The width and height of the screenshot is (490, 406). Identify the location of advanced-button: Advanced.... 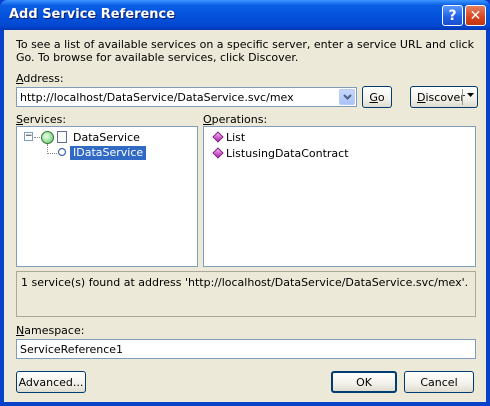
(51, 382).